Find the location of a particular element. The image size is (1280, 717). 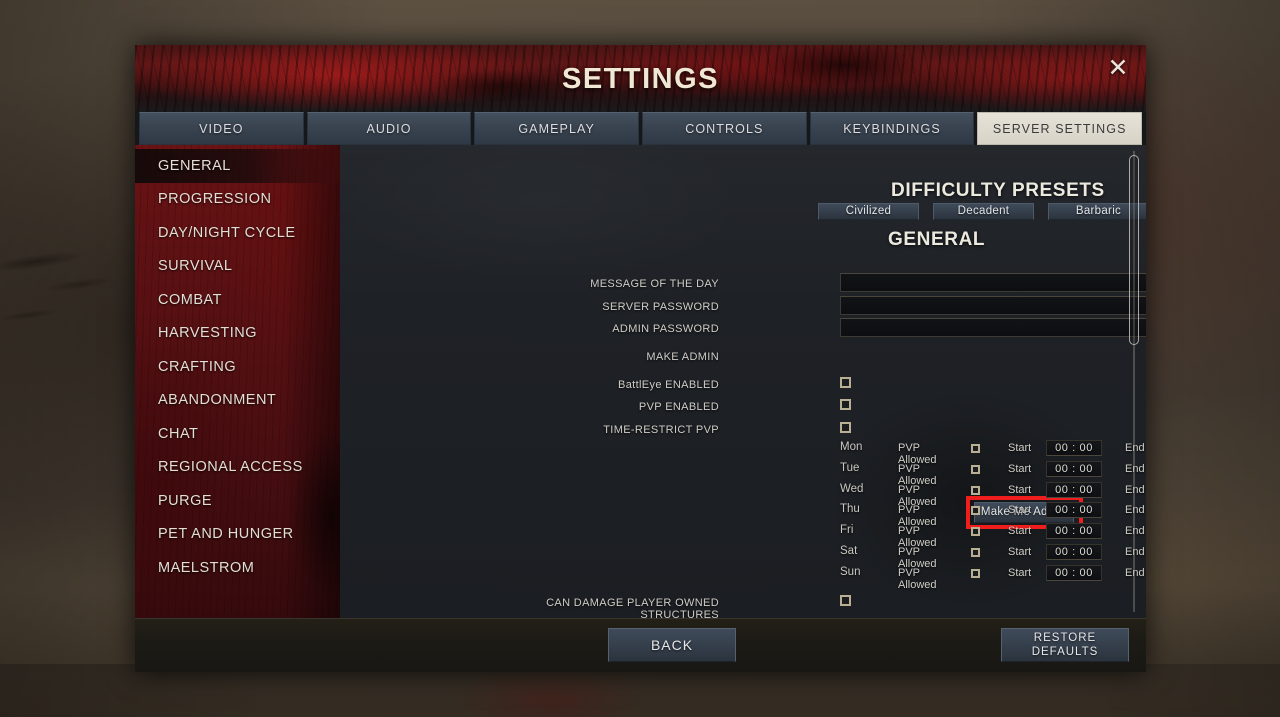

time-restrict-pvp-checkbox is located at coordinates (845, 427).